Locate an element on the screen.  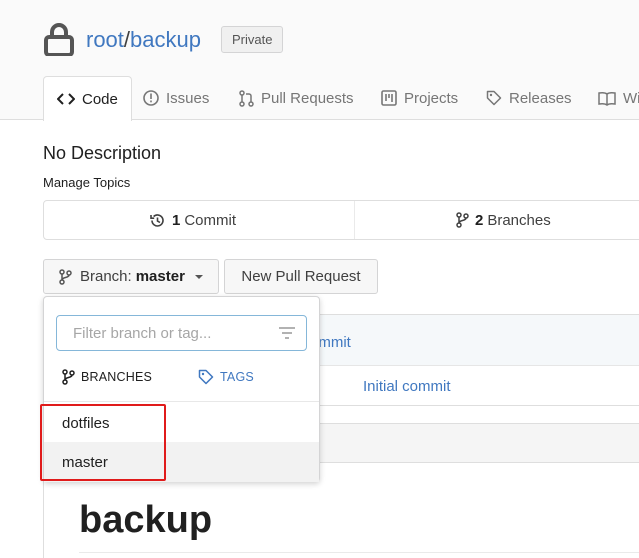
filter-icon is located at coordinates (287, 333).